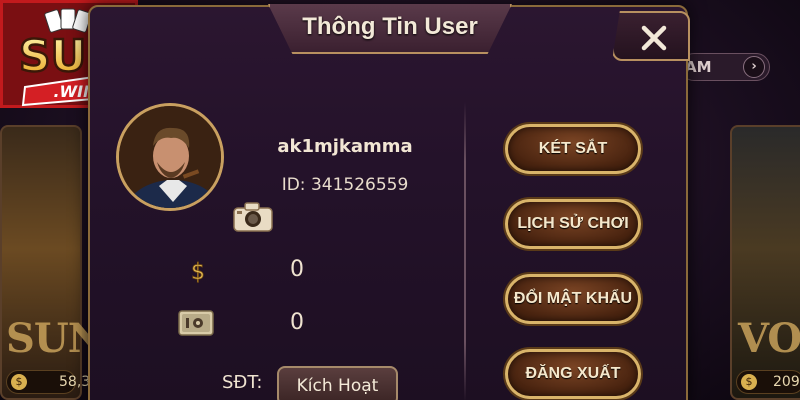  I want to click on dollar-icon: $, so click(198, 273).